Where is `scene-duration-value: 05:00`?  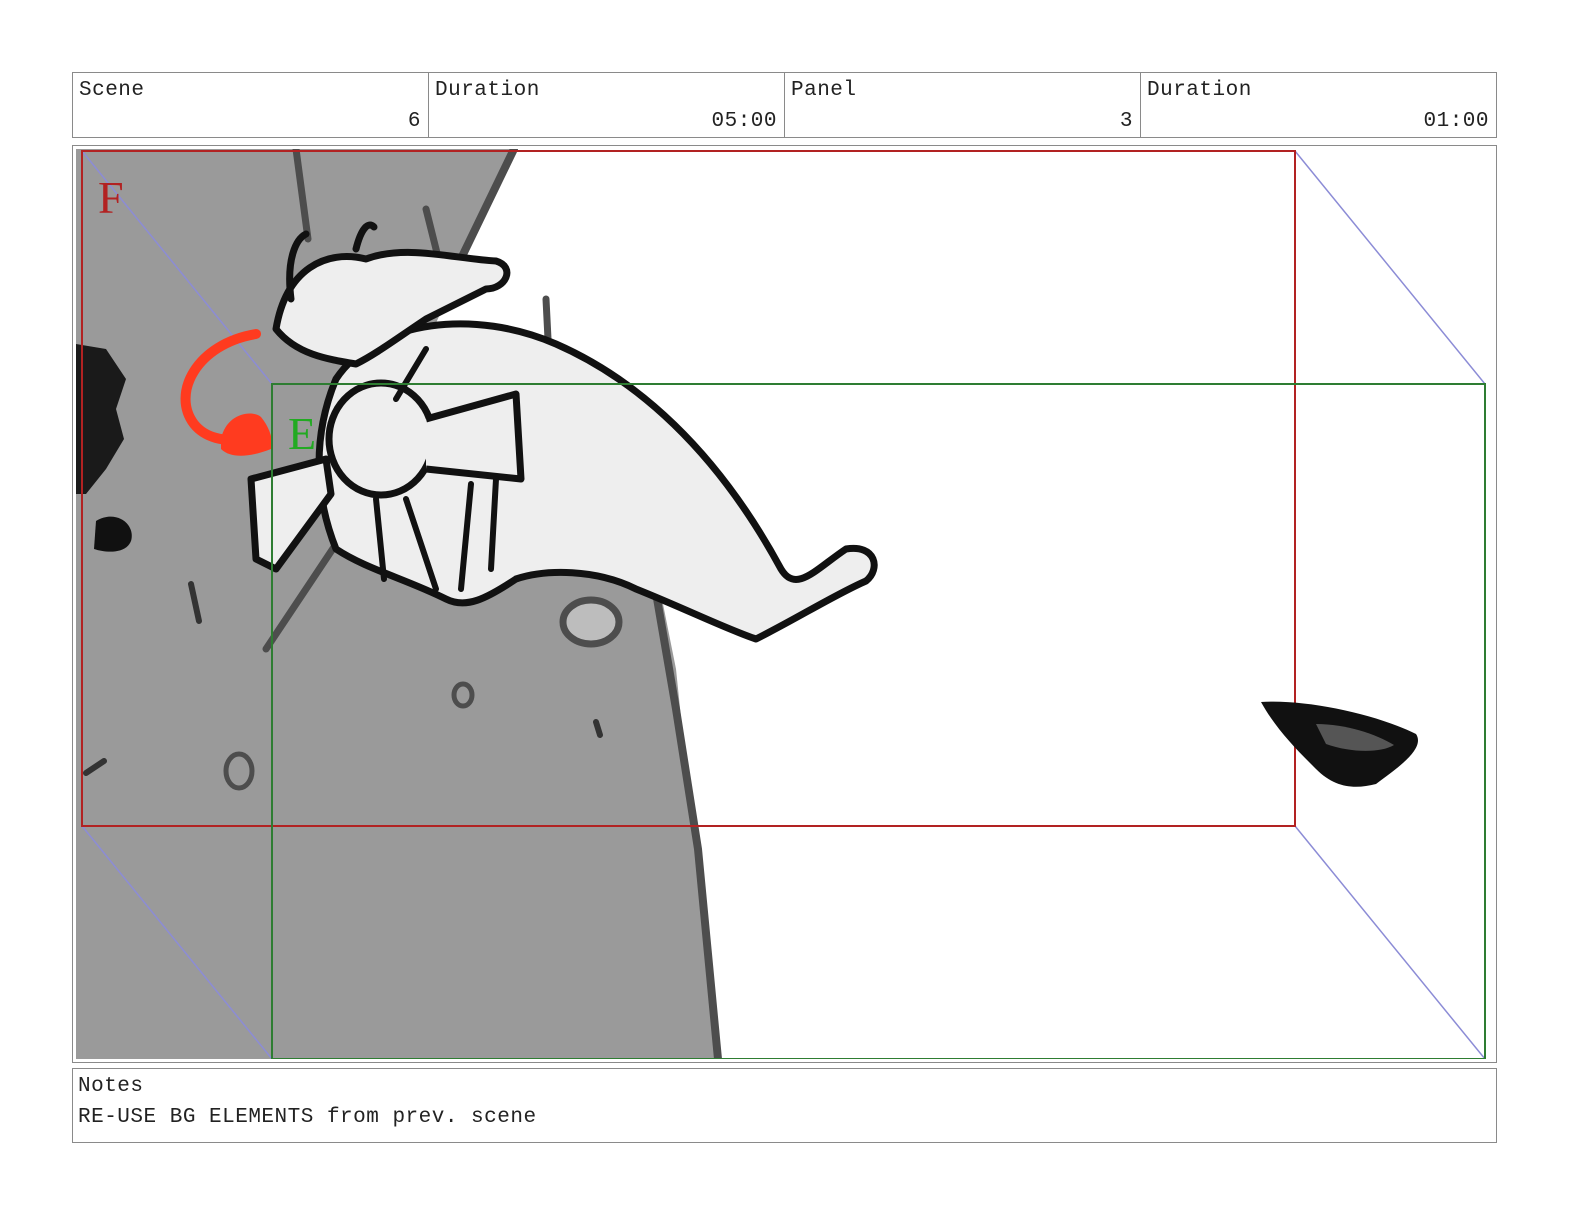 scene-duration-value: 05:00 is located at coordinates (744, 121).